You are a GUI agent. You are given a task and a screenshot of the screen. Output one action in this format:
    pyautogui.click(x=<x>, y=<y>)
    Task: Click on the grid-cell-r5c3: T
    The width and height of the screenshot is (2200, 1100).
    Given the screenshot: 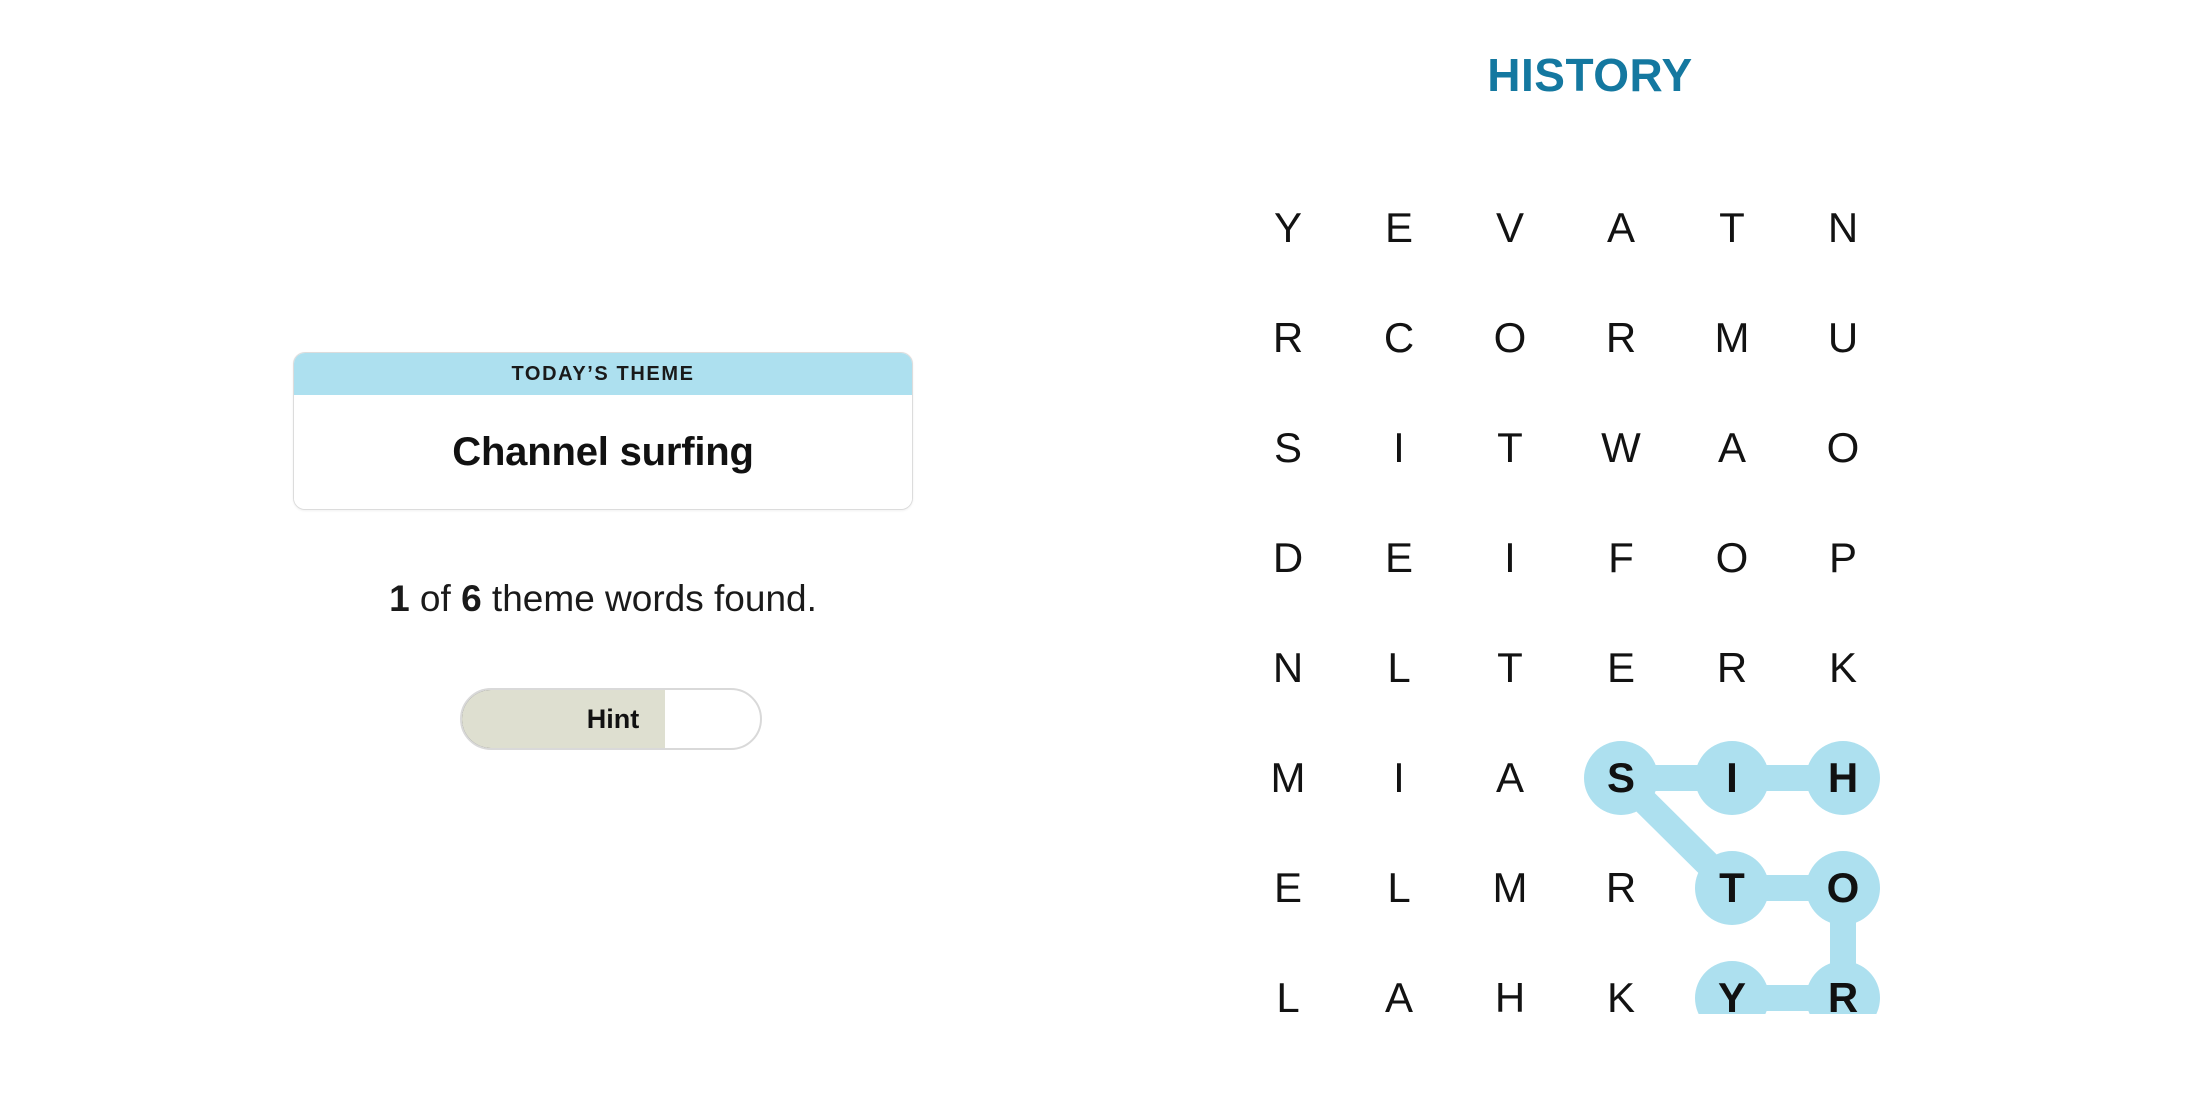 What is the action you would take?
    pyautogui.click(x=1510, y=668)
    